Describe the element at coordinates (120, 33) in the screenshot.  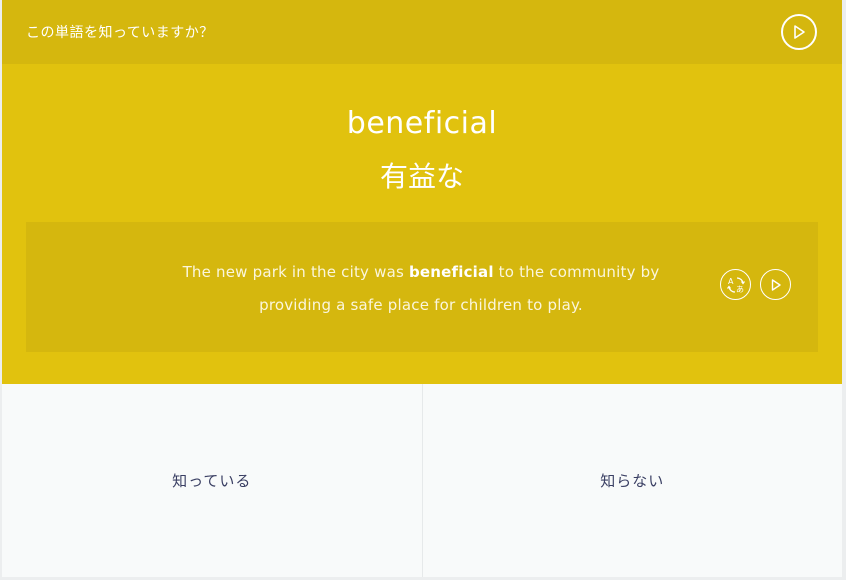
I see `question-prompt: この単語を知っていますか？` at that location.